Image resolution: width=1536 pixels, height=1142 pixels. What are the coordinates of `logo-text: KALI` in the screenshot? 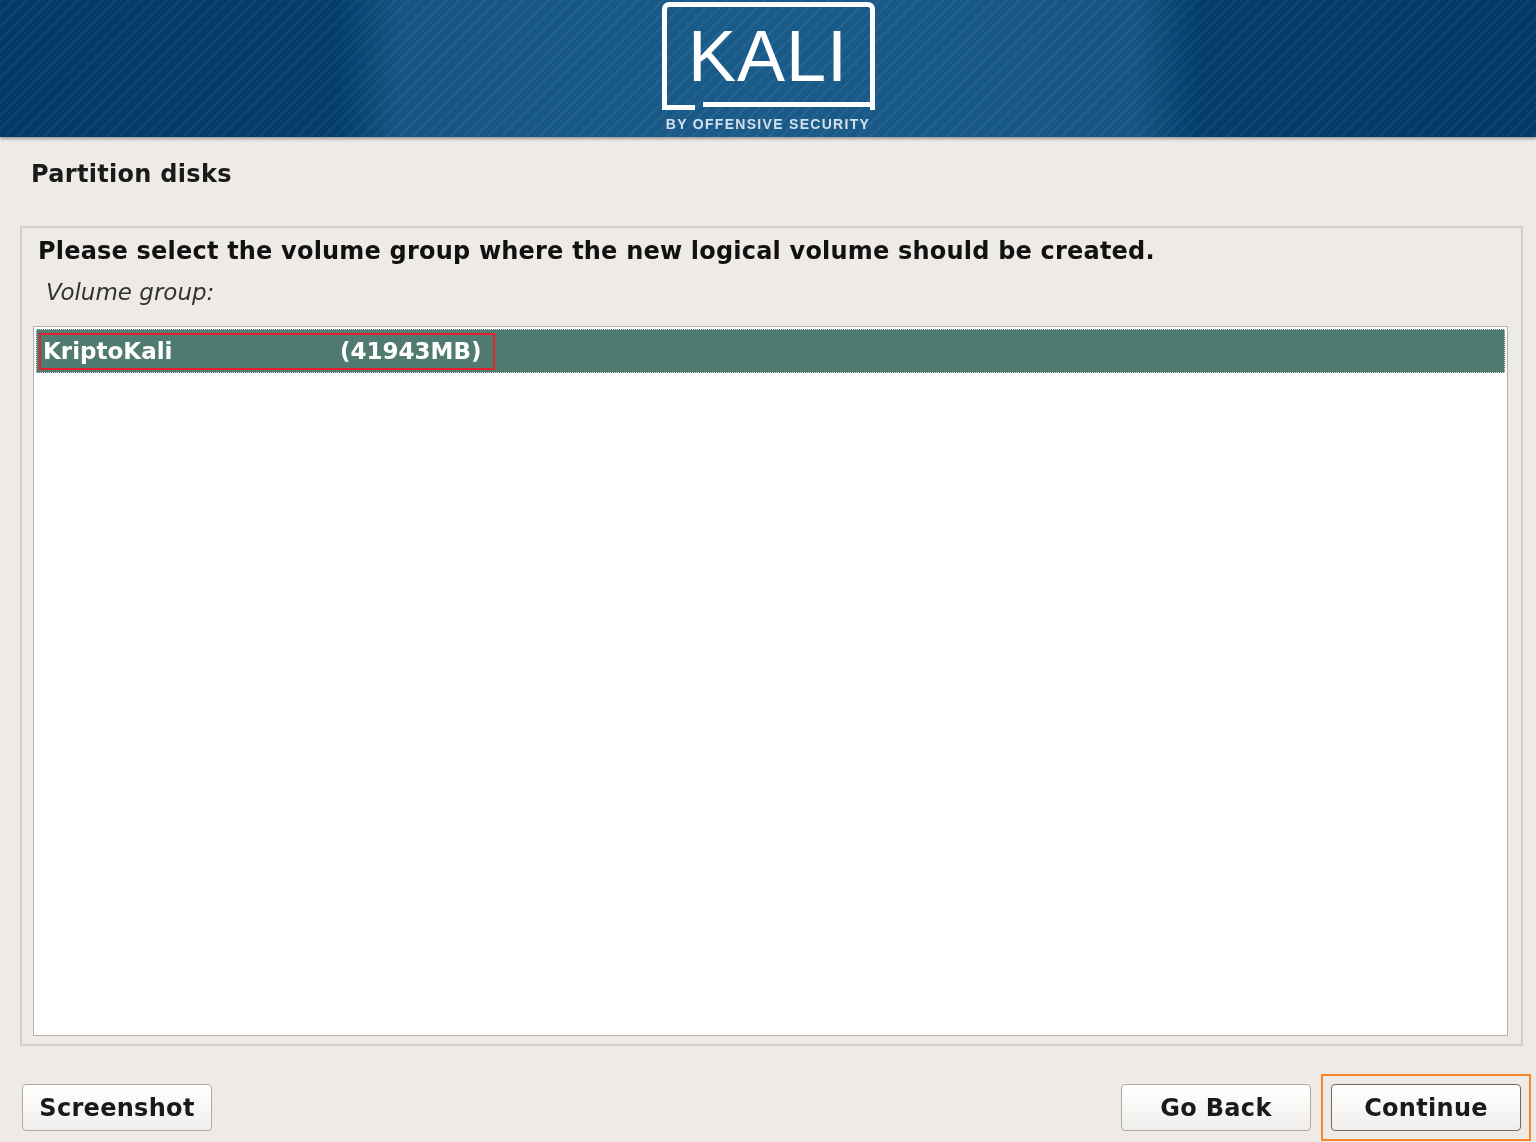 It's located at (768, 56).